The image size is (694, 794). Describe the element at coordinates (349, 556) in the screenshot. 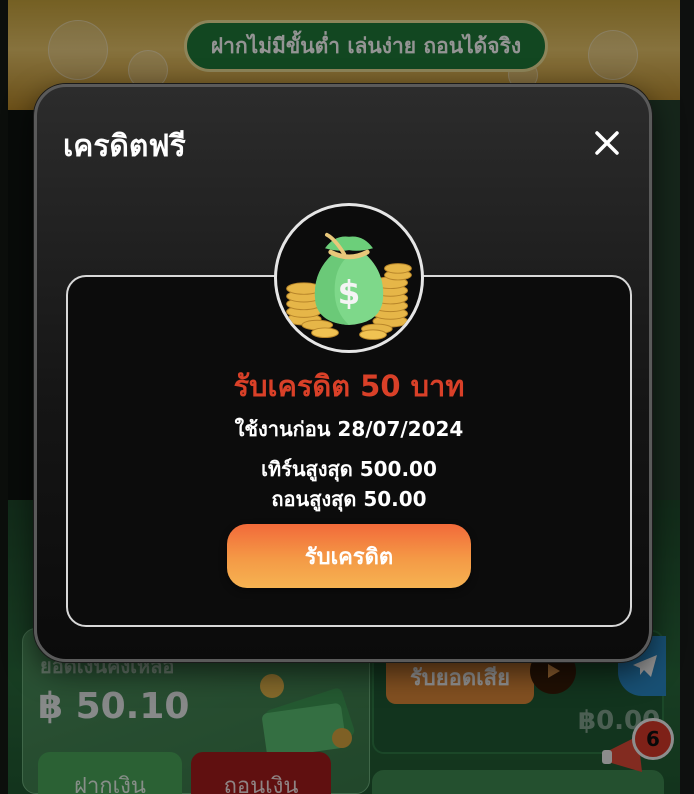

I see `claim-credit-button: รับเครดิต` at that location.